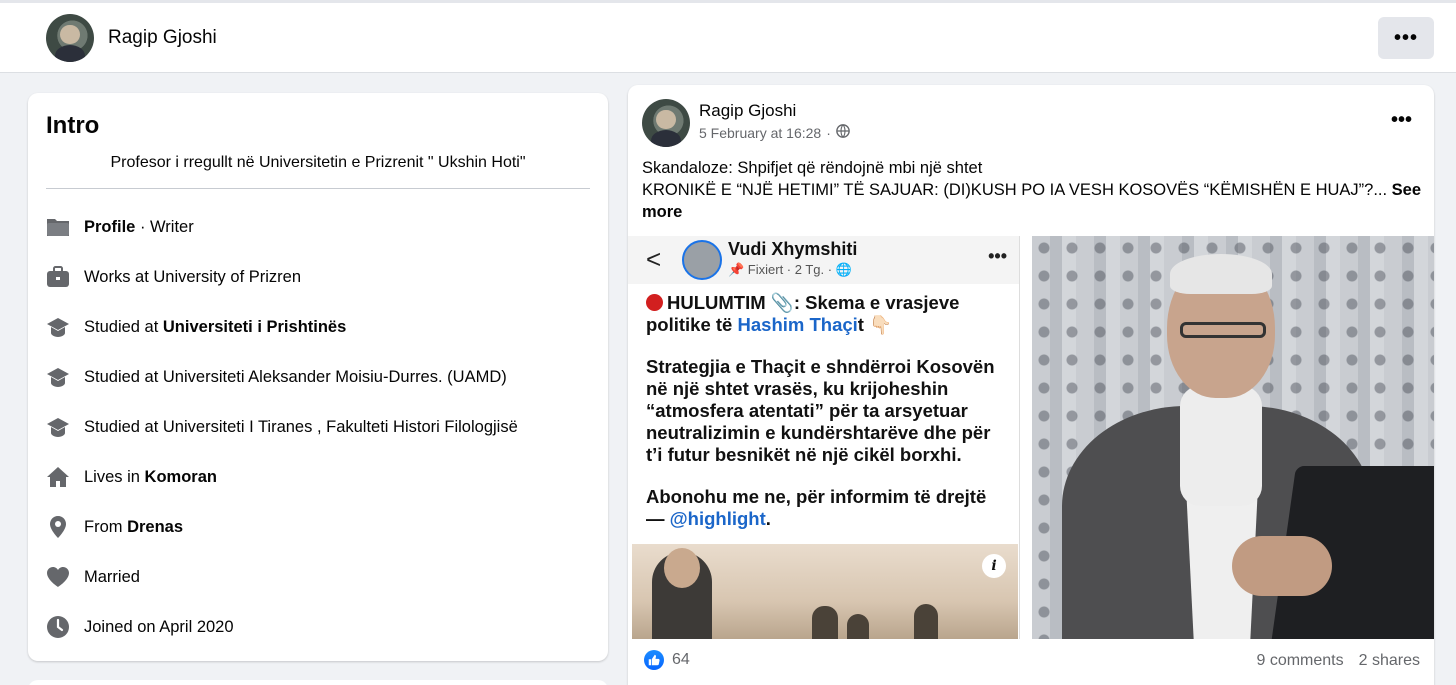  What do you see at coordinates (682, 568) in the screenshot?
I see `illustration-face` at bounding box center [682, 568].